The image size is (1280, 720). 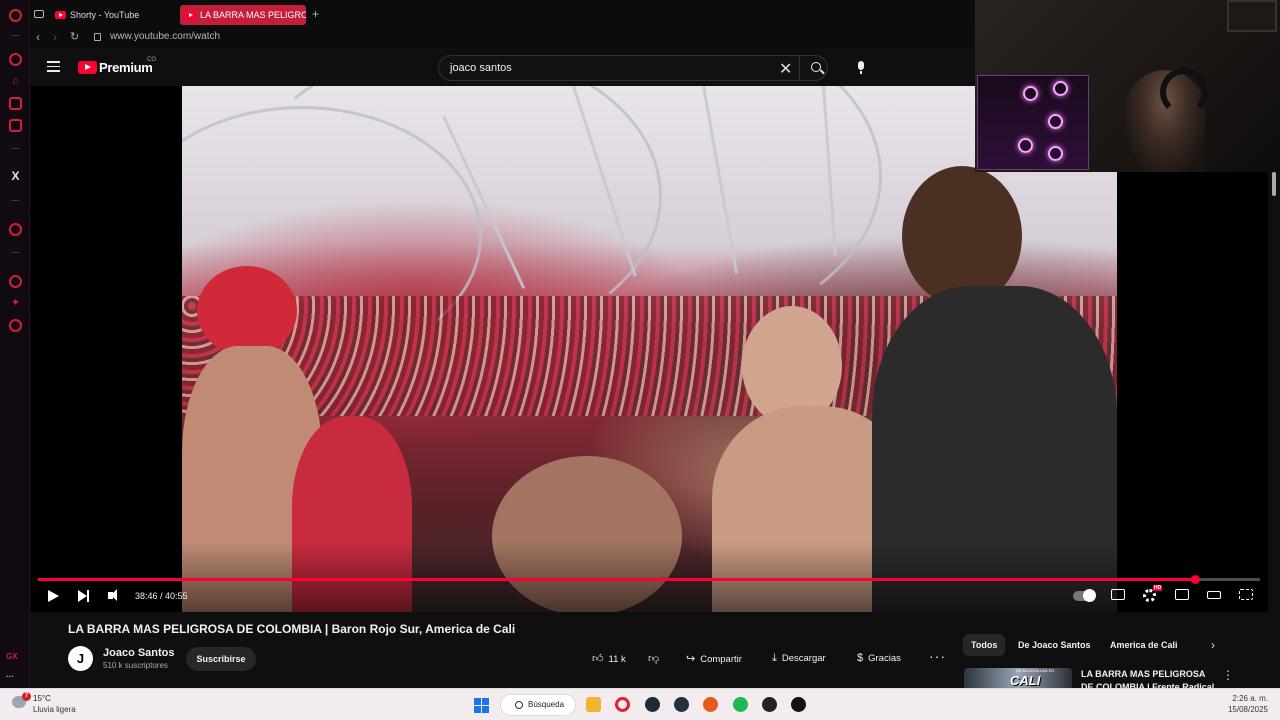 I want to click on search-input: joaco santos, so click(x=481, y=68).